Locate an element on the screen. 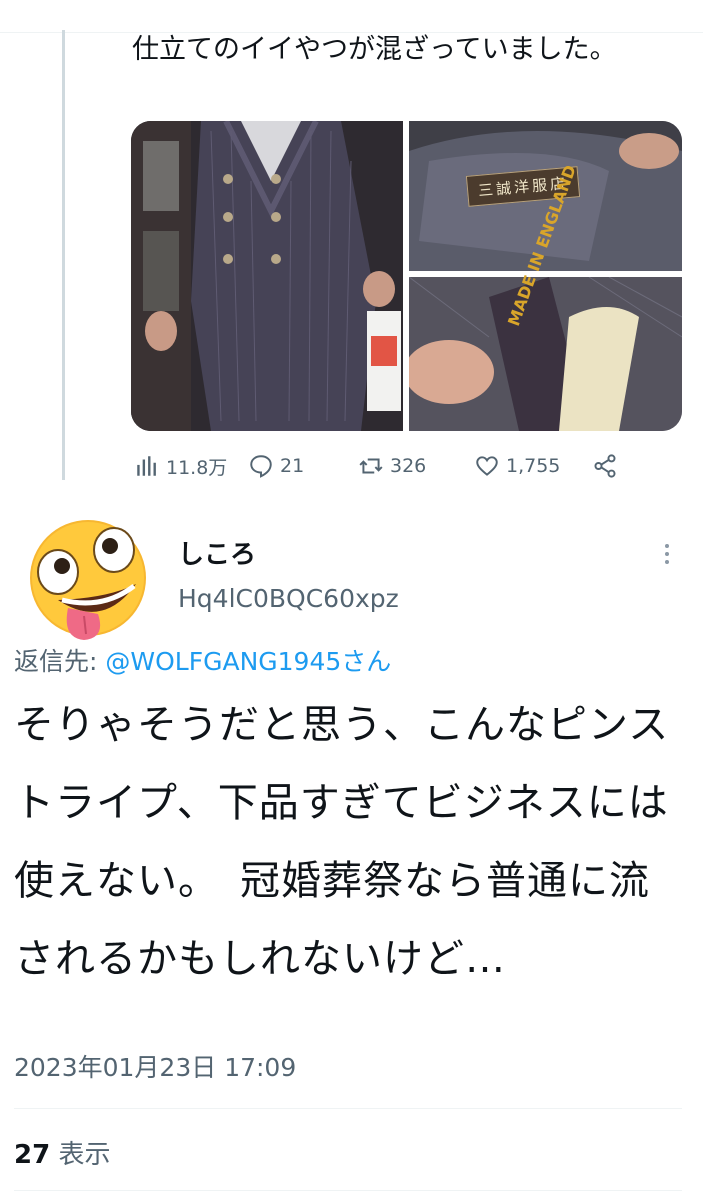 This screenshot has height=1200, width=703. share-icon is located at coordinates (605, 466).